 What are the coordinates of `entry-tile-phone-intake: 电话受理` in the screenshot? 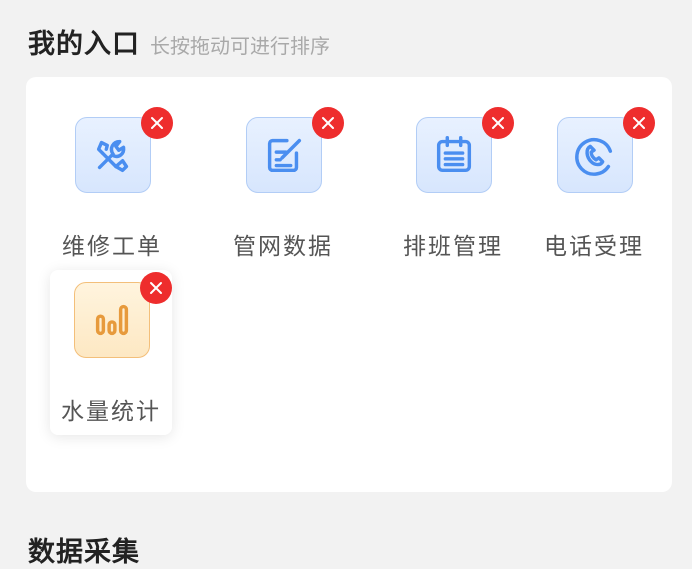 It's located at (594, 187).